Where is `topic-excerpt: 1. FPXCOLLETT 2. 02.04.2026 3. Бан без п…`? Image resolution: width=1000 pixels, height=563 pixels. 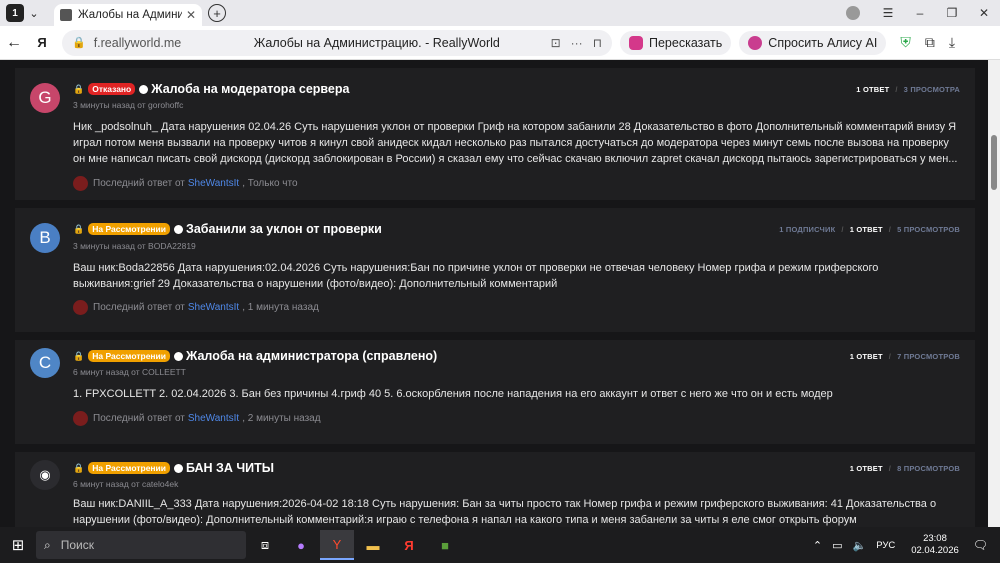
topic-excerpt: 1. FPXCOLLETT 2. 02.04.2026 3. Бан без п… is located at coordinates (453, 394).